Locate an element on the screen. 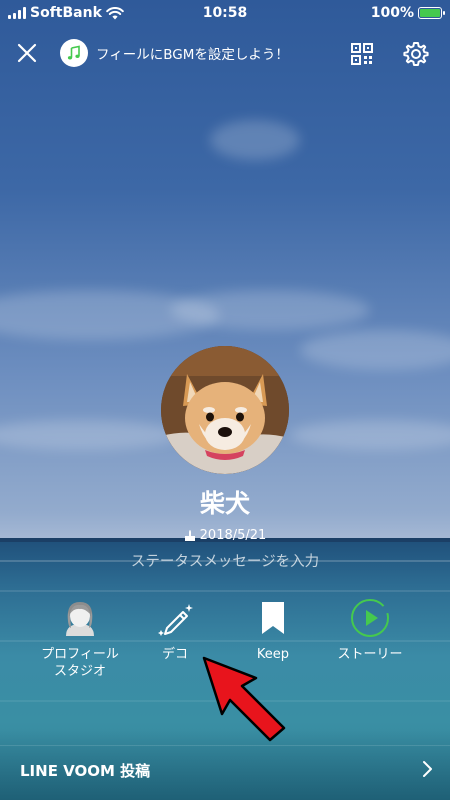  line-voom-post-row: LINE VOOM 投稿 is located at coordinates (225, 772).